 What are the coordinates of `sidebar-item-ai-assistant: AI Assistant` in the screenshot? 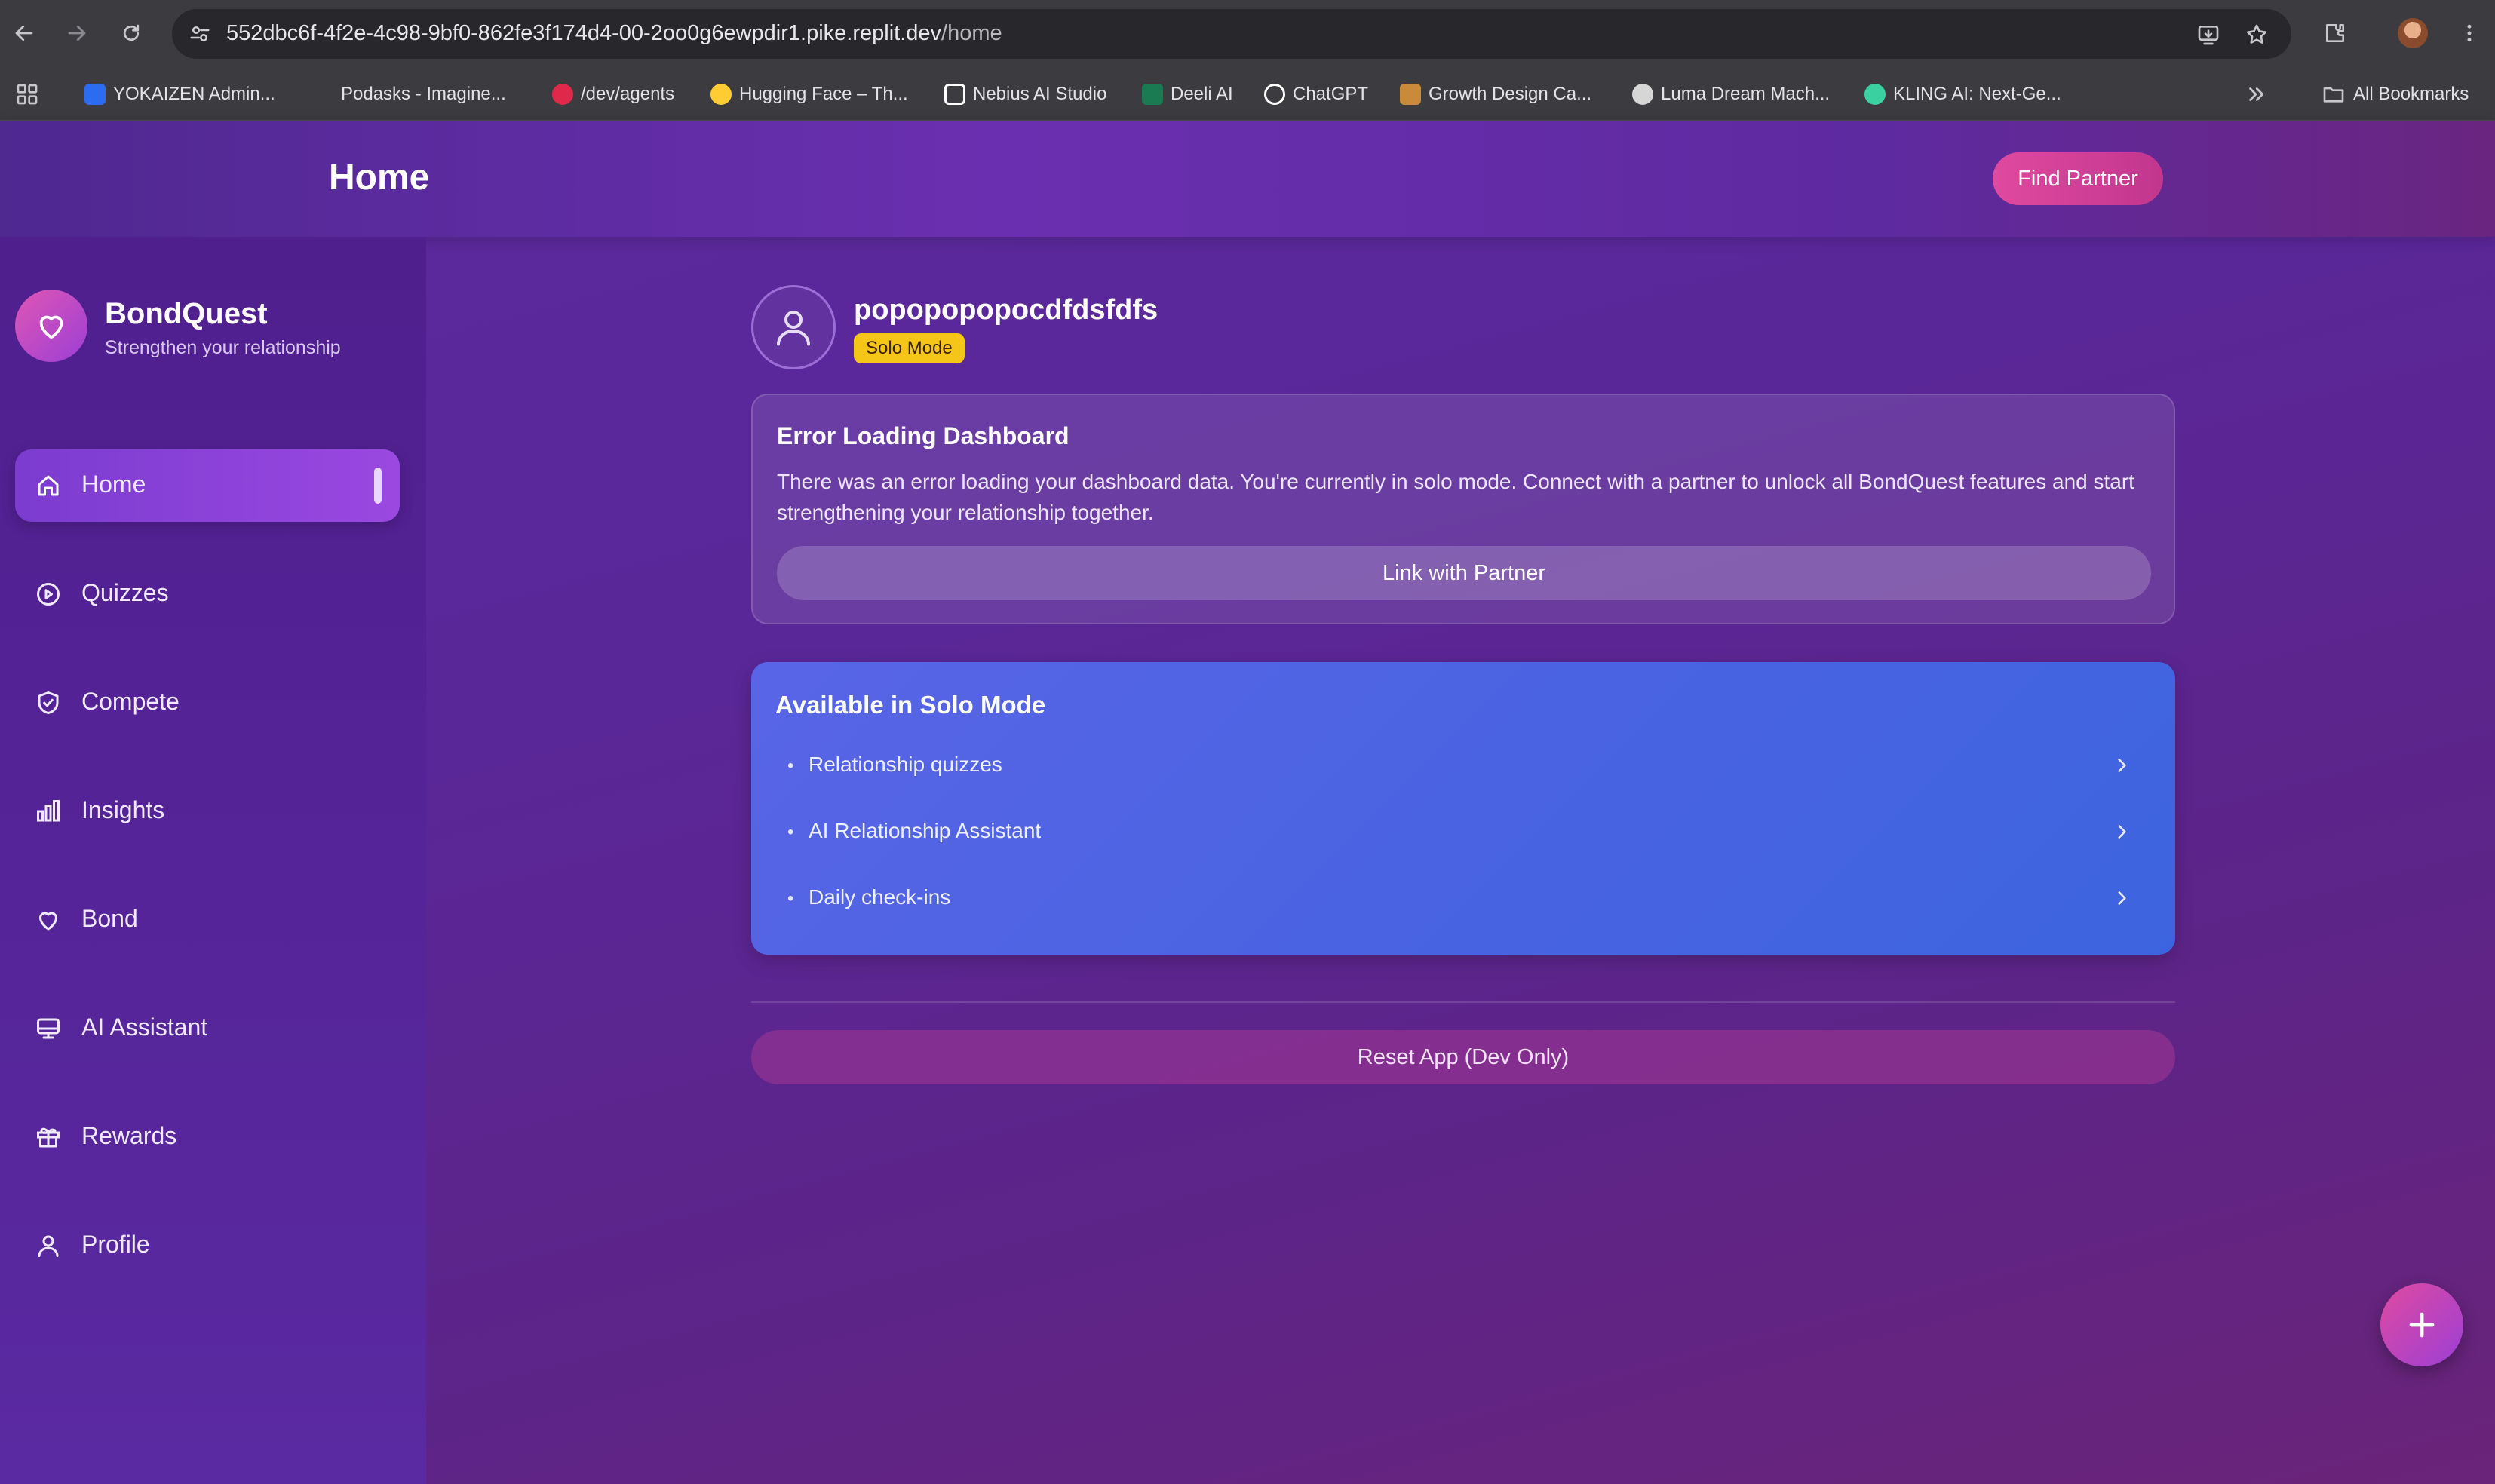 It's located at (207, 1028).